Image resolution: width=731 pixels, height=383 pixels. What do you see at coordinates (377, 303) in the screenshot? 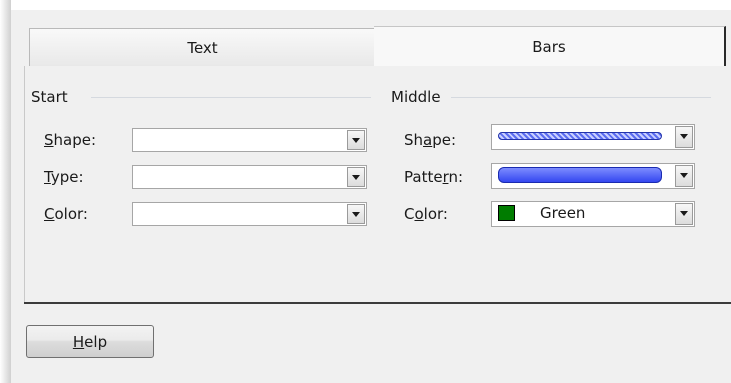
I see `panel-divider` at bounding box center [377, 303].